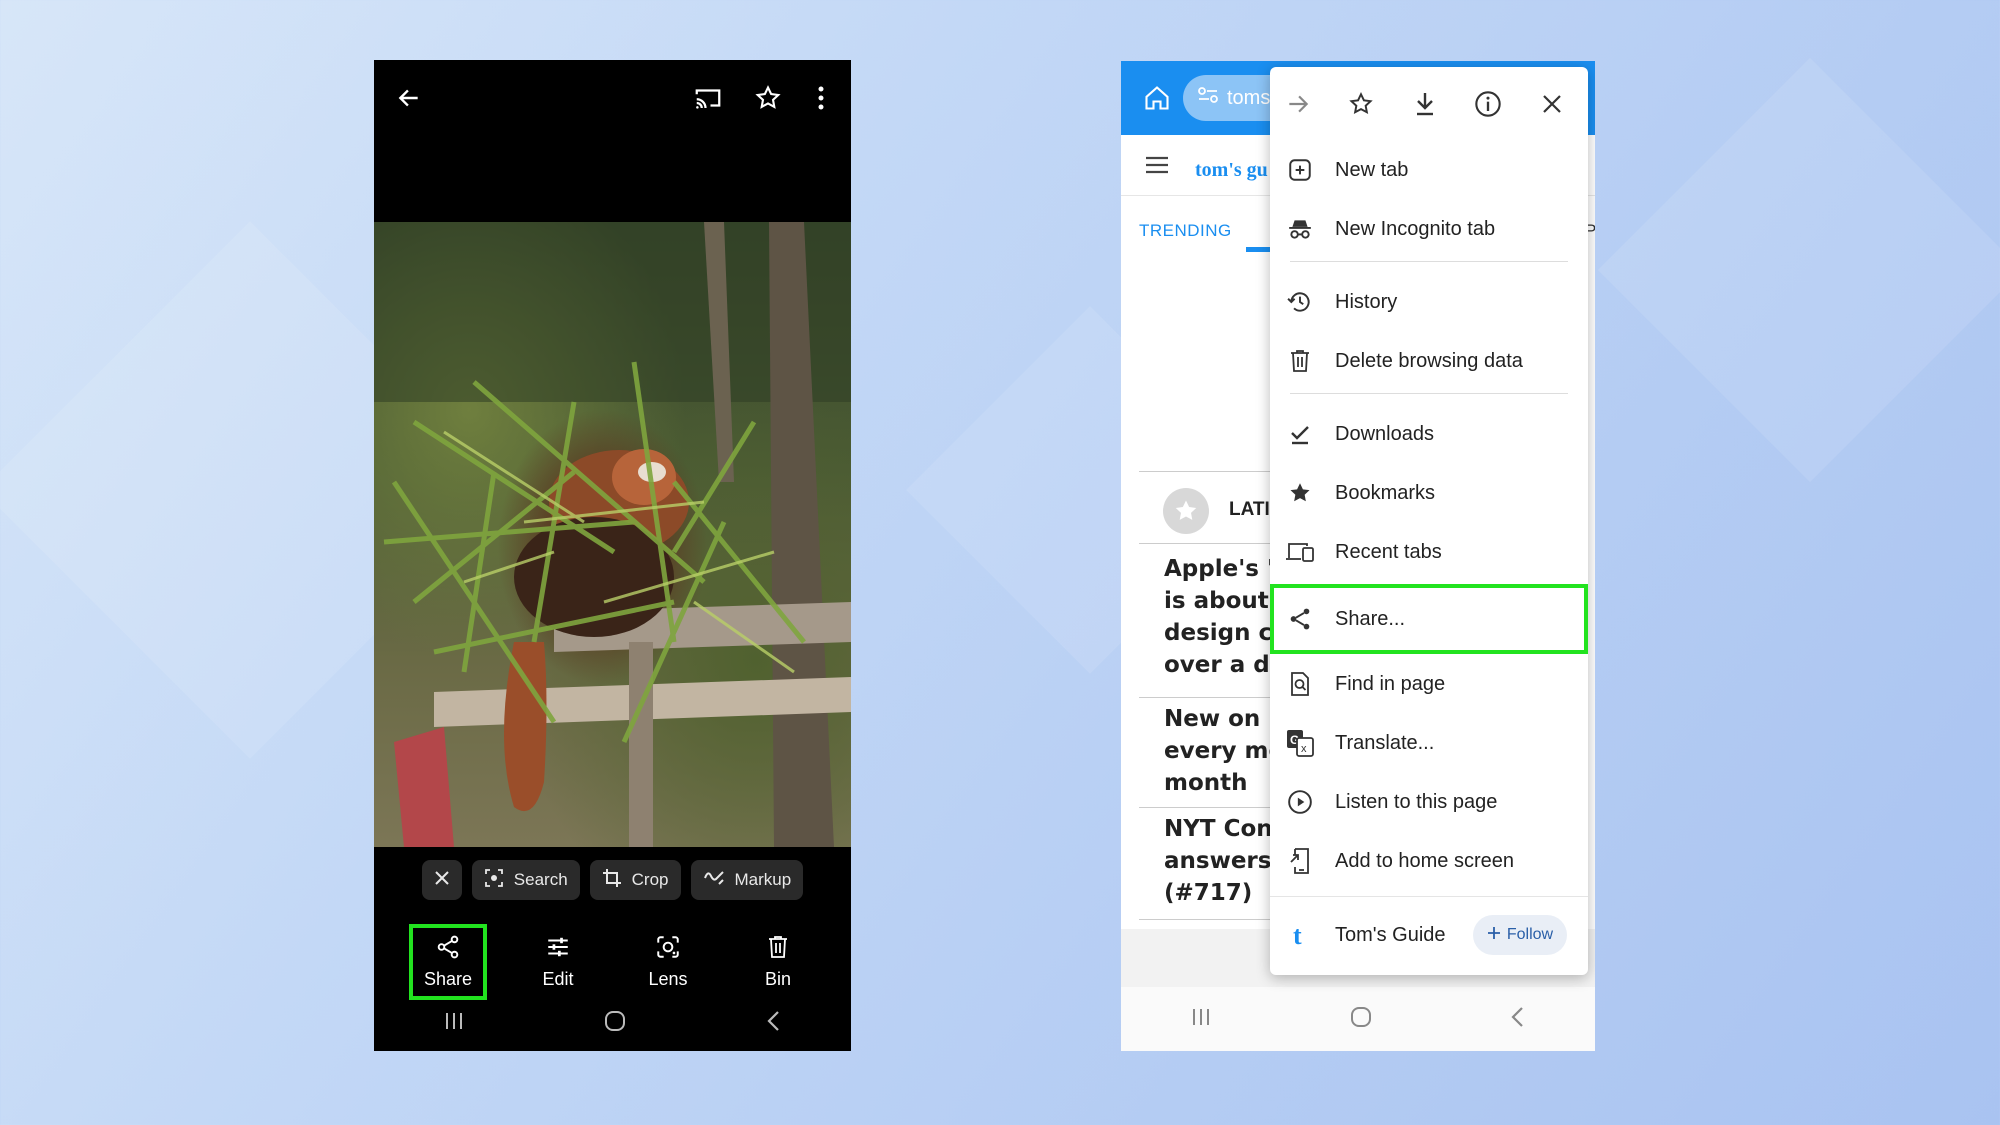 Image resolution: width=2000 pixels, height=1125 pixels. I want to click on search-chip: Search, so click(526, 880).